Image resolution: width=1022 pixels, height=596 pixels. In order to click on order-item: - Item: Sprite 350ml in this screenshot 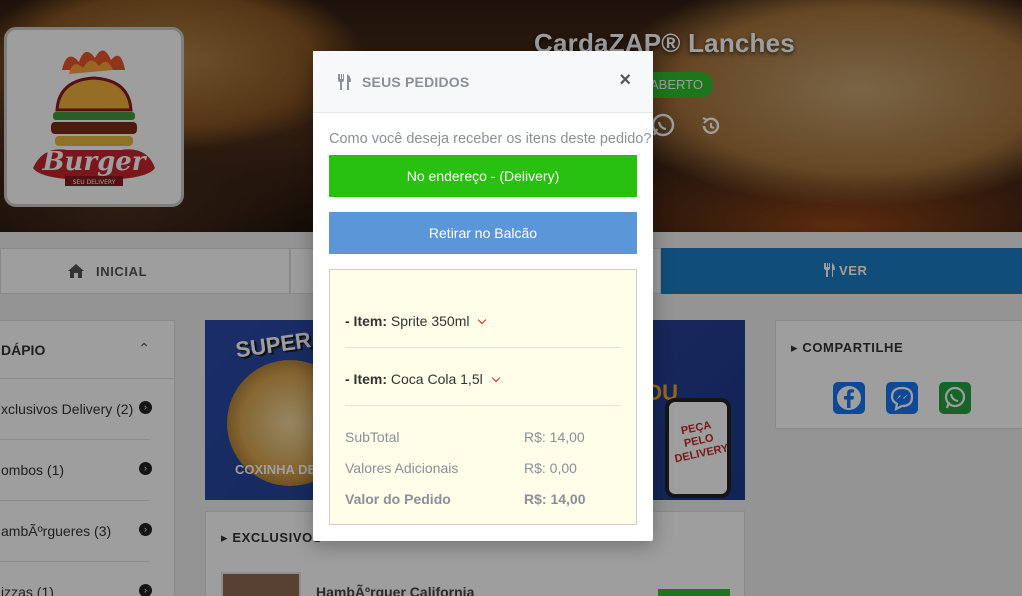, I will do `click(483, 321)`.